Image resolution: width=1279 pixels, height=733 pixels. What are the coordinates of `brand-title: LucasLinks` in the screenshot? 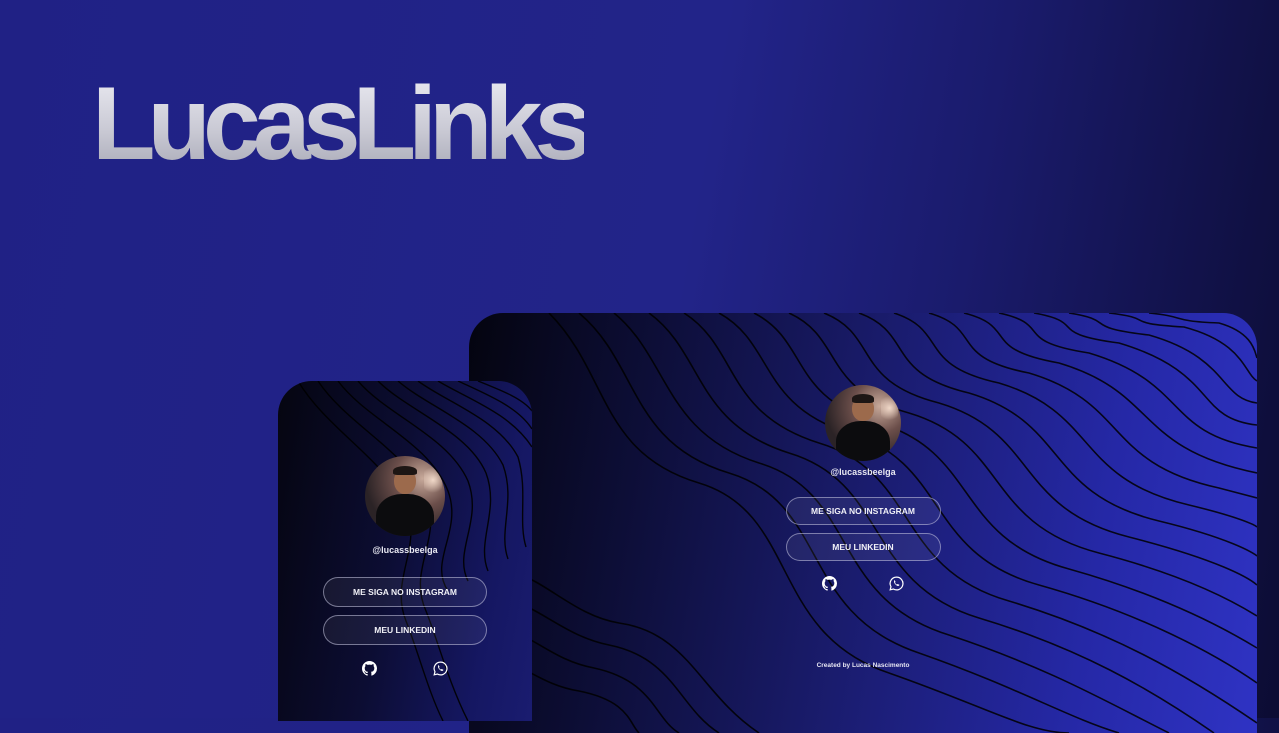 It's located at (342, 124).